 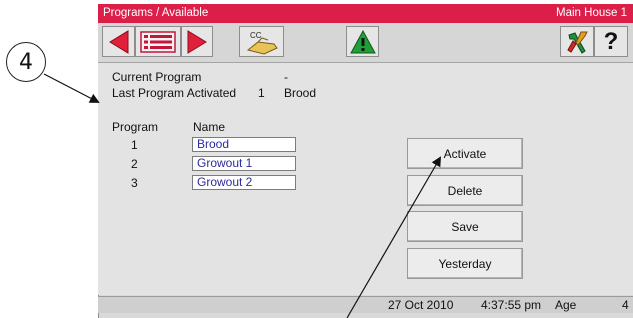 What do you see at coordinates (244, 144) in the screenshot?
I see `program-name-field: Brood` at bounding box center [244, 144].